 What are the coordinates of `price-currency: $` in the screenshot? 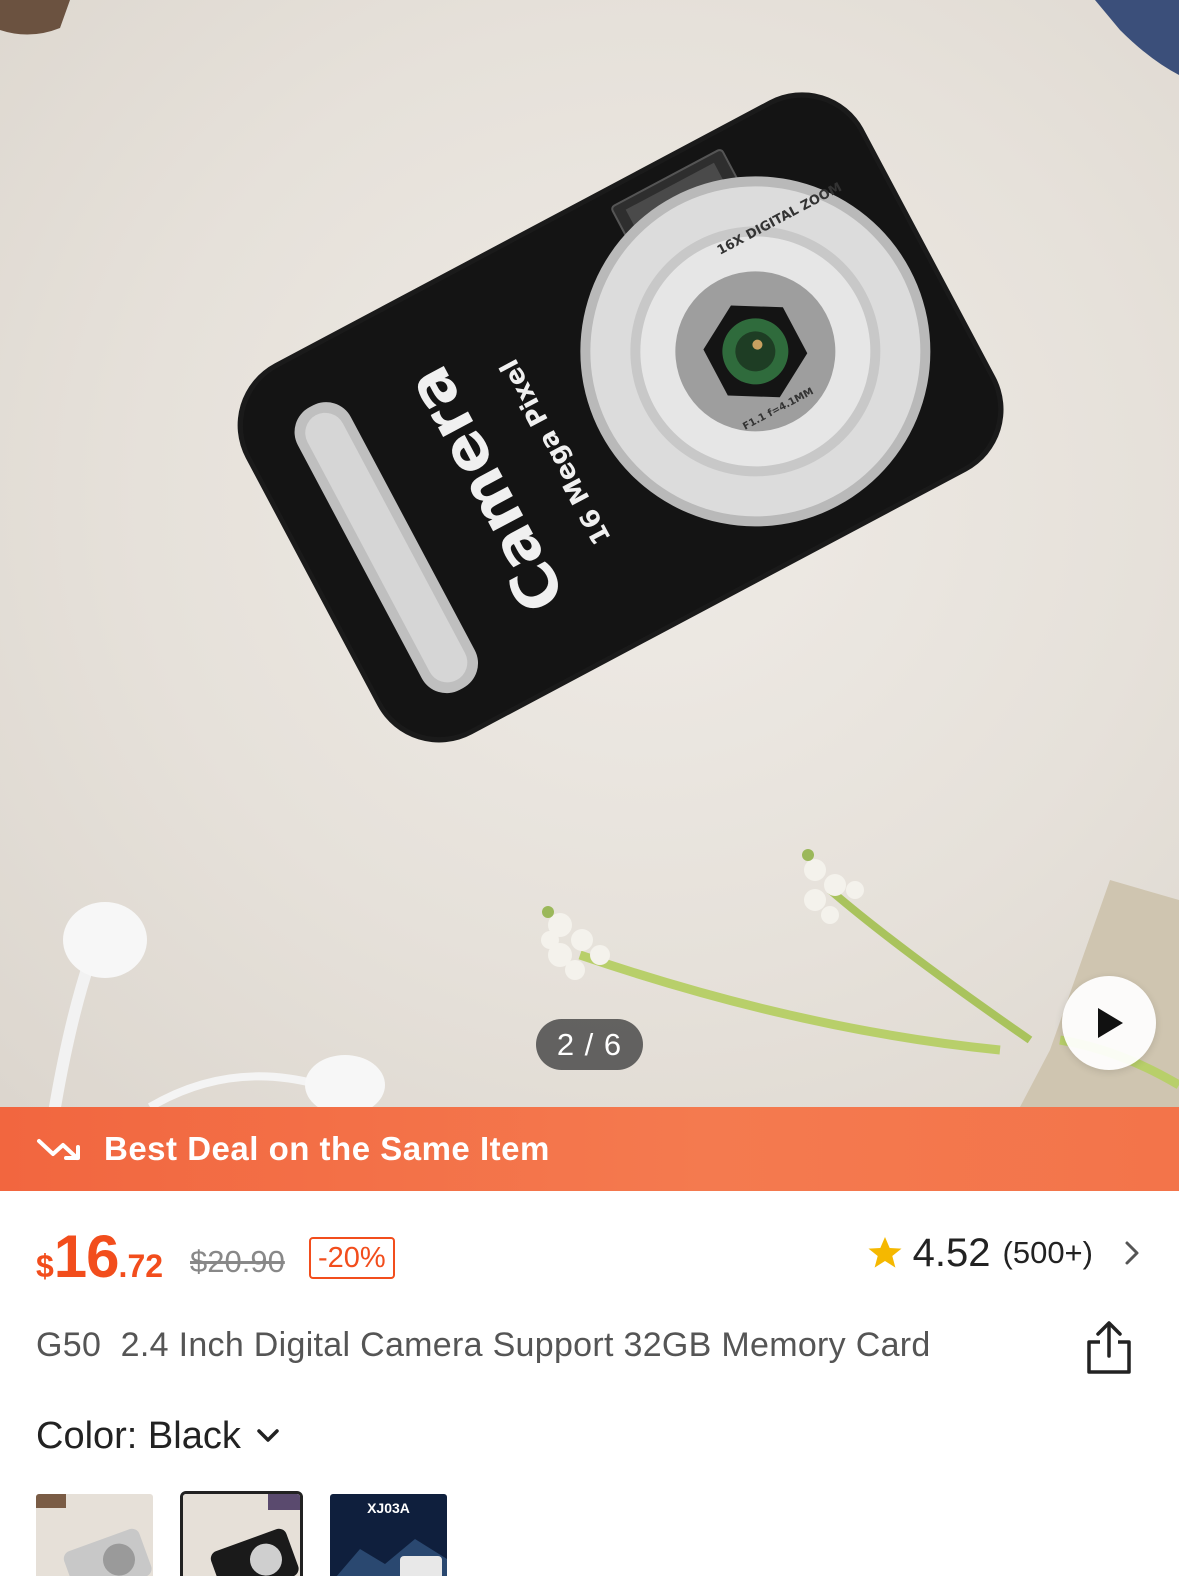 It's located at (45, 1266).